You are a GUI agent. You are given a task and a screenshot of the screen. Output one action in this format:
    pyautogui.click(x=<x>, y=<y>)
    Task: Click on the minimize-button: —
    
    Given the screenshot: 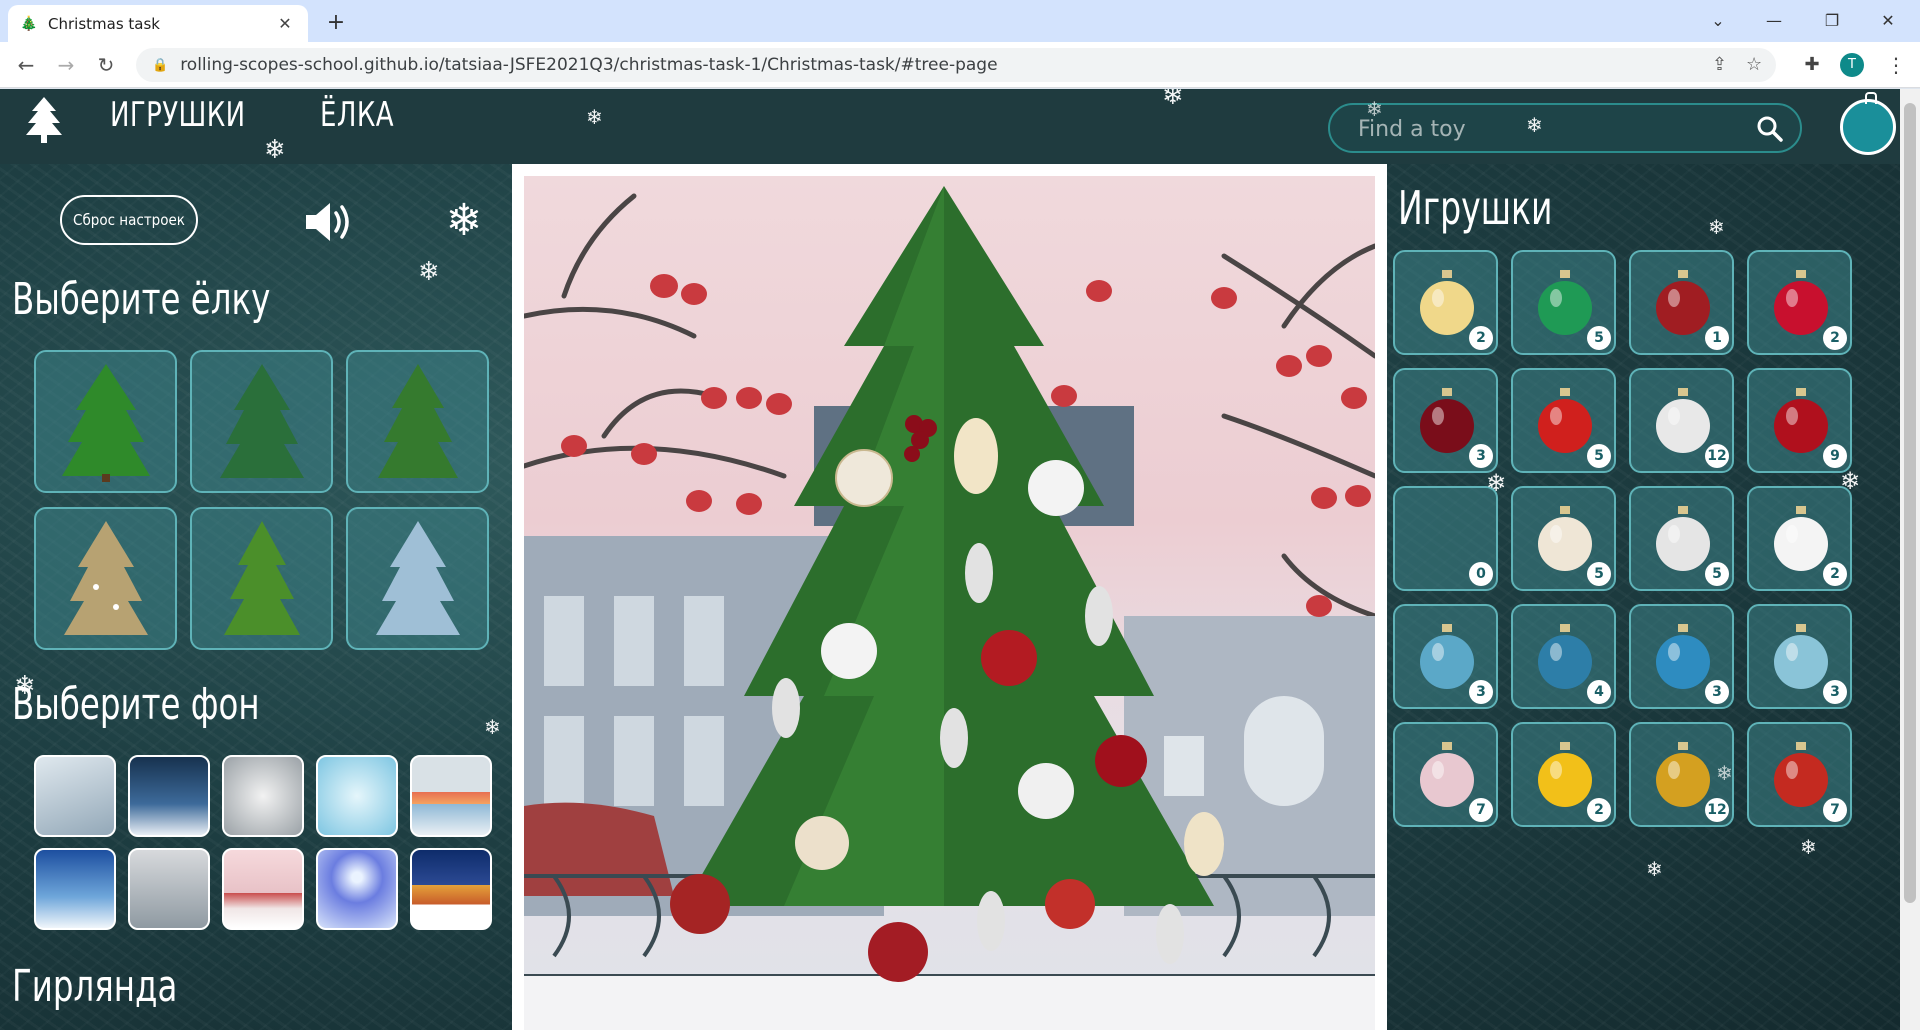 What is the action you would take?
    pyautogui.click(x=1774, y=21)
    